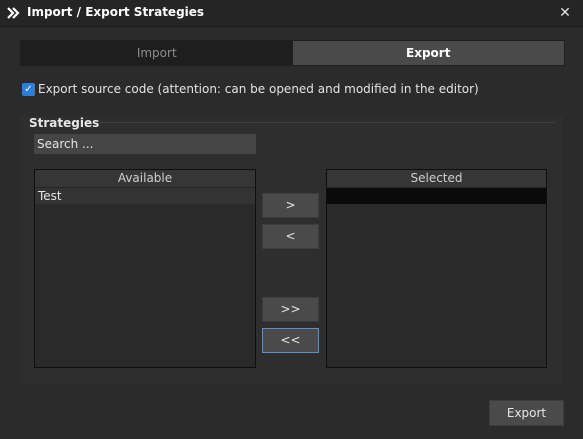 Image resolution: width=583 pixels, height=439 pixels. Describe the element at coordinates (145, 144) in the screenshot. I see `search-input` at that location.